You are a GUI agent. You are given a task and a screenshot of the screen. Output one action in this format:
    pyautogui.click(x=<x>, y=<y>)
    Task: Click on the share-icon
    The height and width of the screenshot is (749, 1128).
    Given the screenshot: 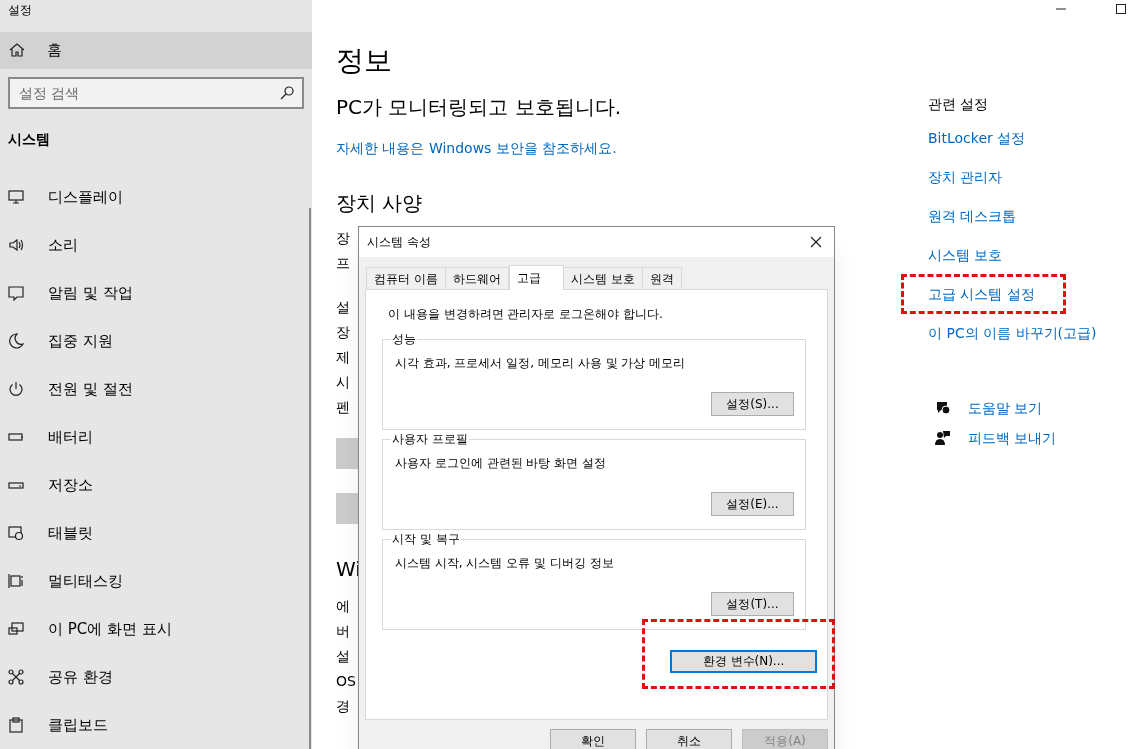 What is the action you would take?
    pyautogui.click(x=16, y=677)
    